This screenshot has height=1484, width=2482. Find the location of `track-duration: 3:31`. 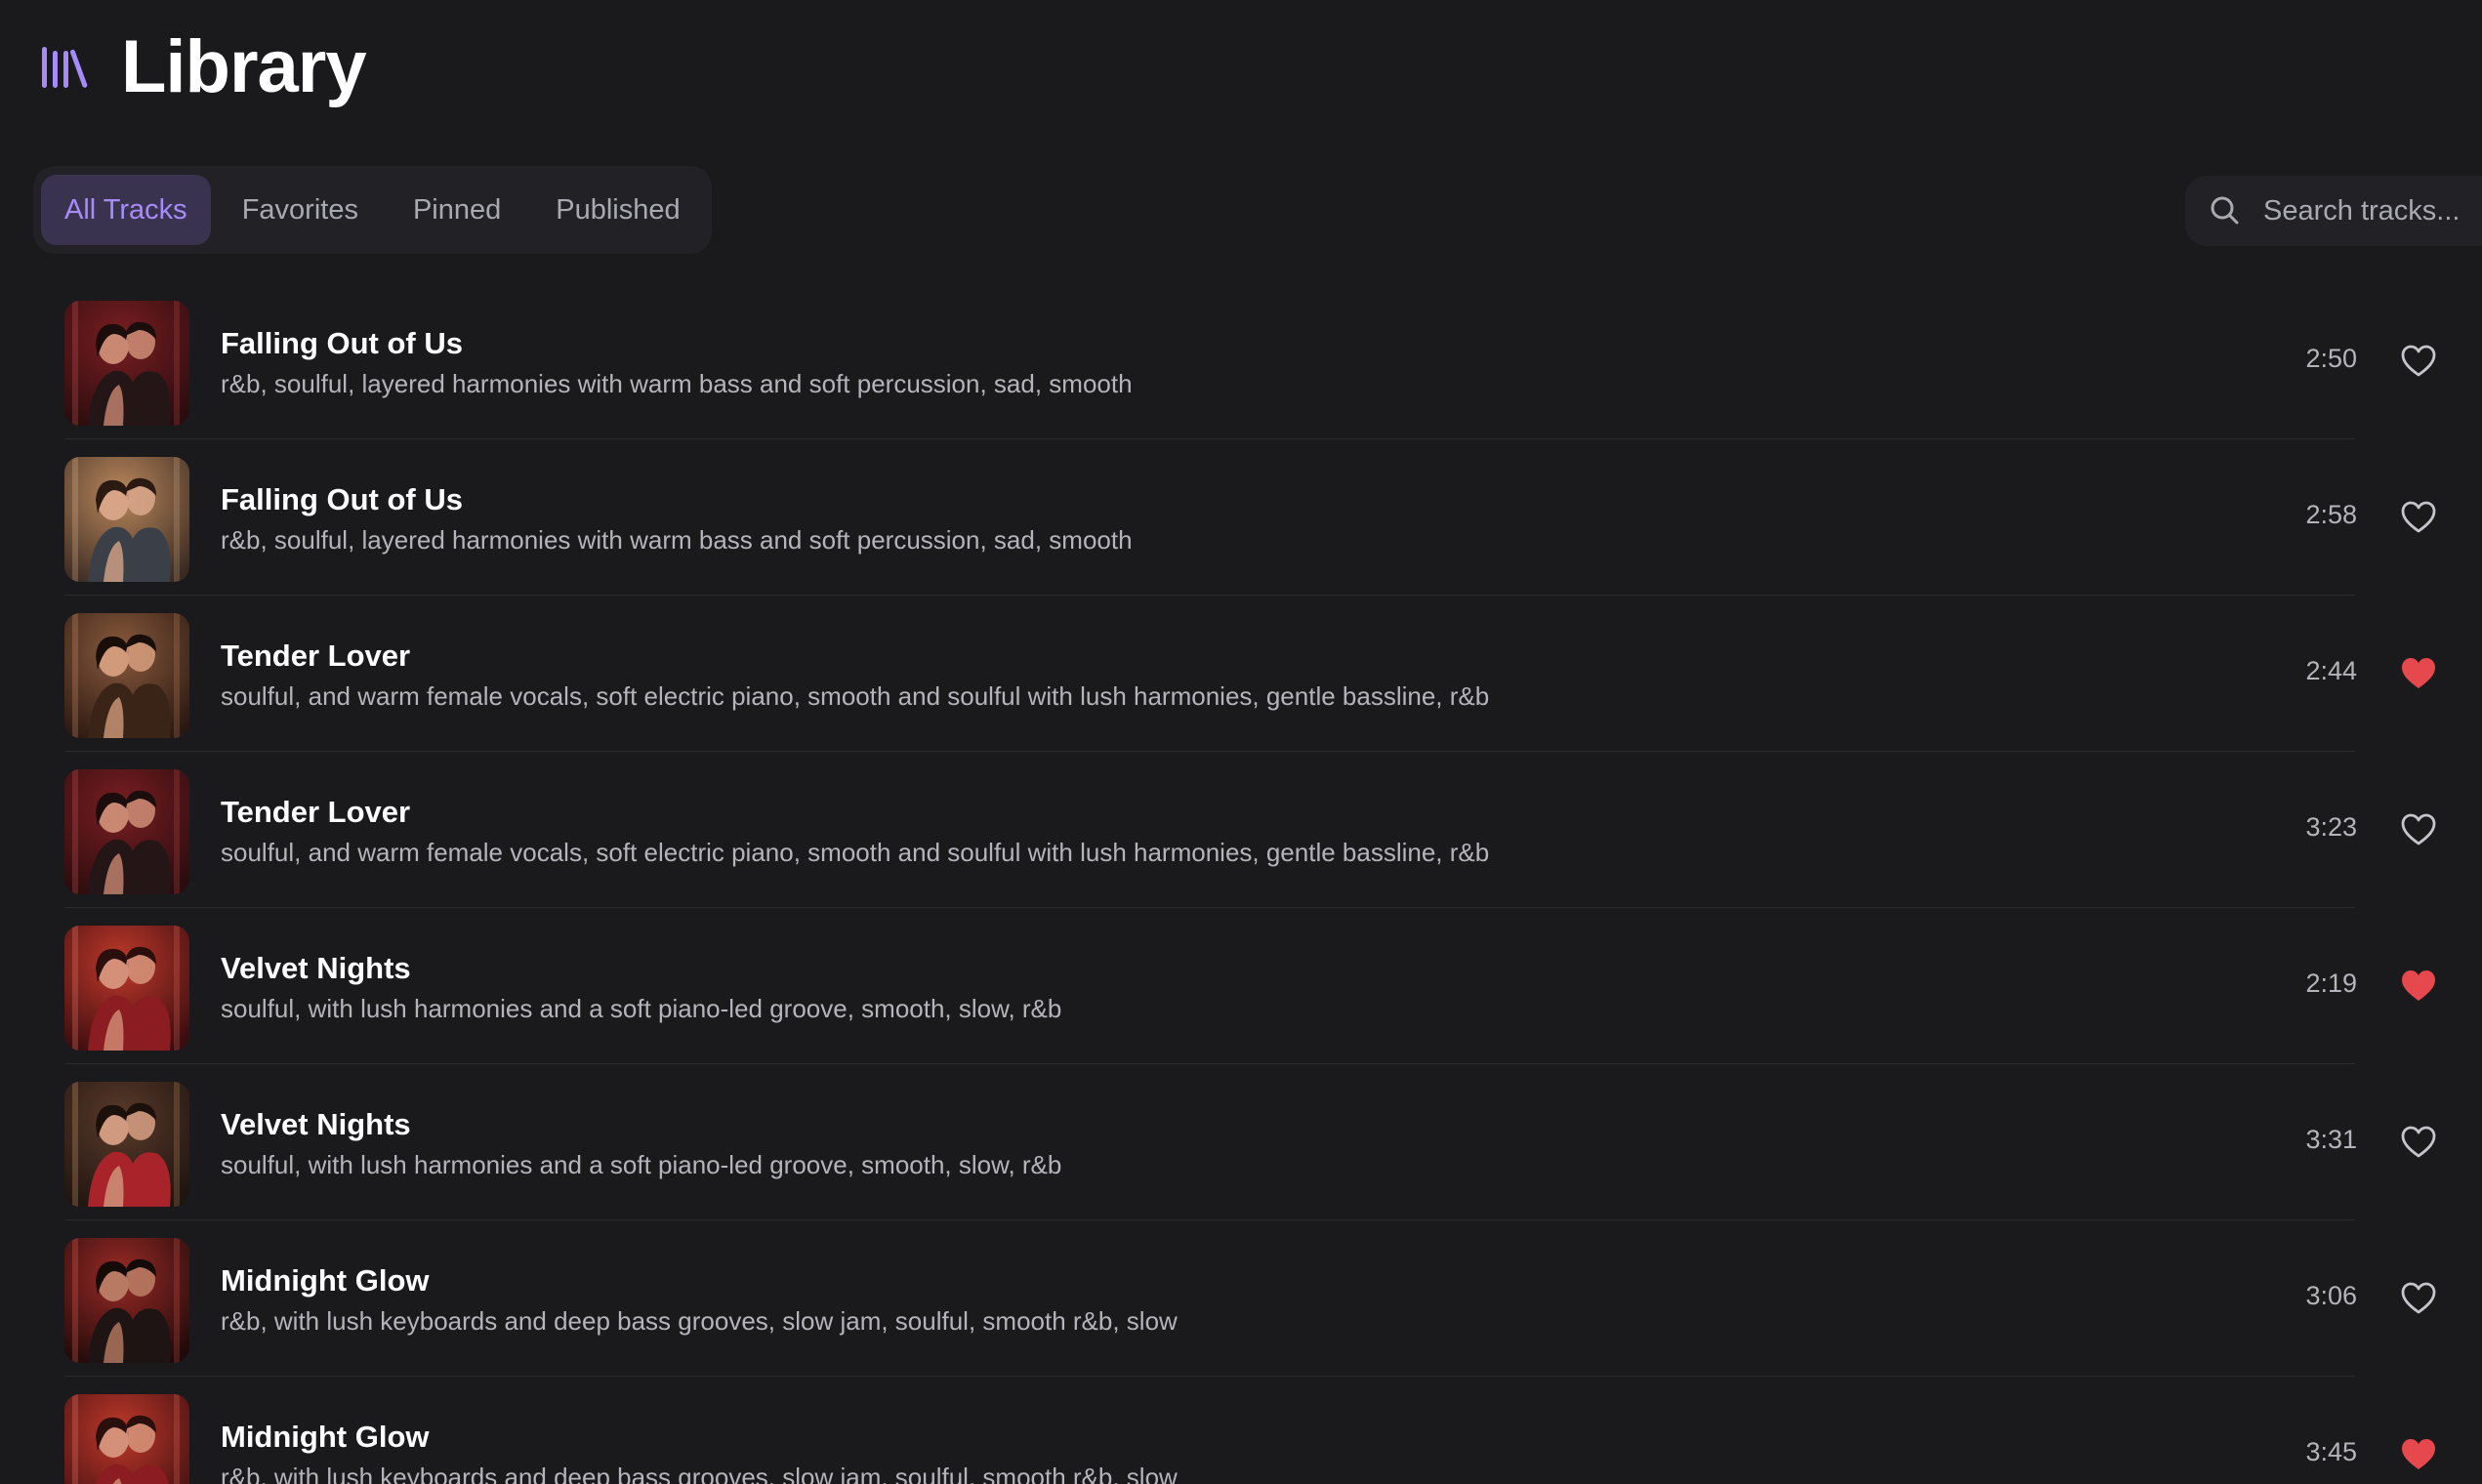

track-duration: 3:31 is located at coordinates (2331, 1140).